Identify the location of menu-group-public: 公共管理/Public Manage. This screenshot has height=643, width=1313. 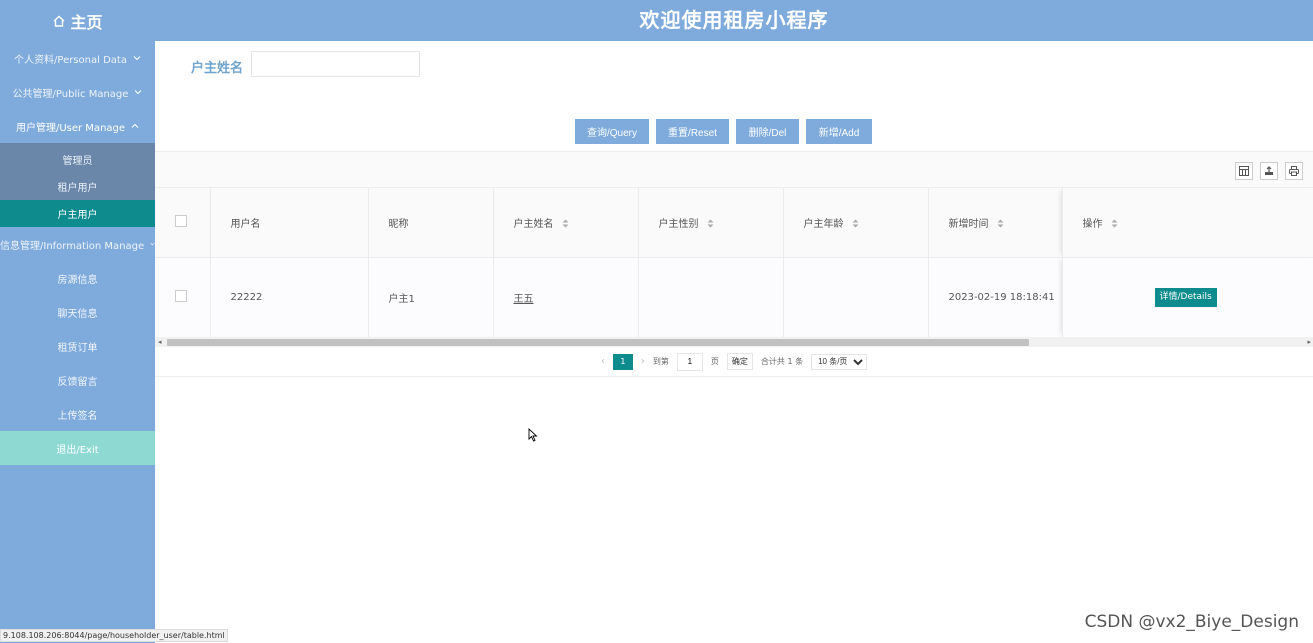
(77, 92).